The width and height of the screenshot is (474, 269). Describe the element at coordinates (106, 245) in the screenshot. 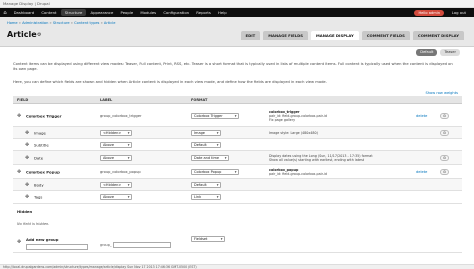

I see `group-name-prefix: group_` at that location.